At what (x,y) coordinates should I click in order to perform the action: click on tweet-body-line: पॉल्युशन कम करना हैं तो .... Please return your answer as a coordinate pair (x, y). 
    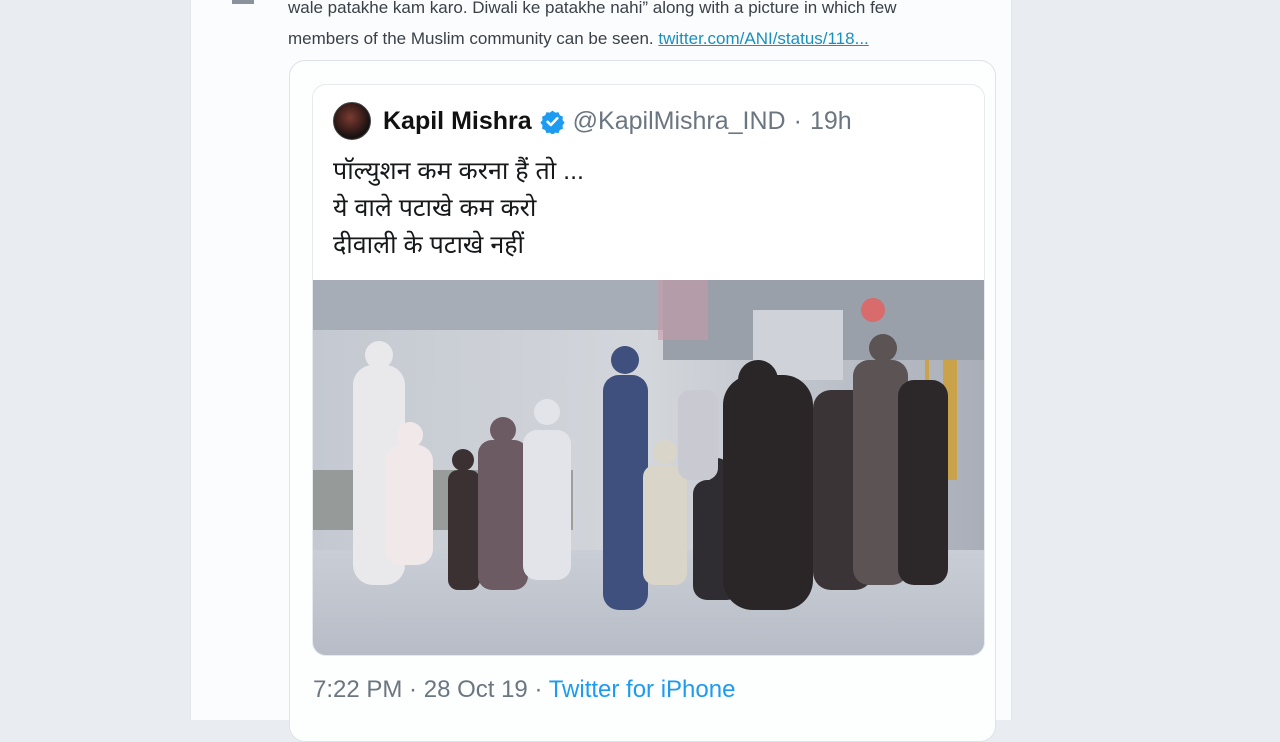
    Looking at the image, I should click on (458, 171).